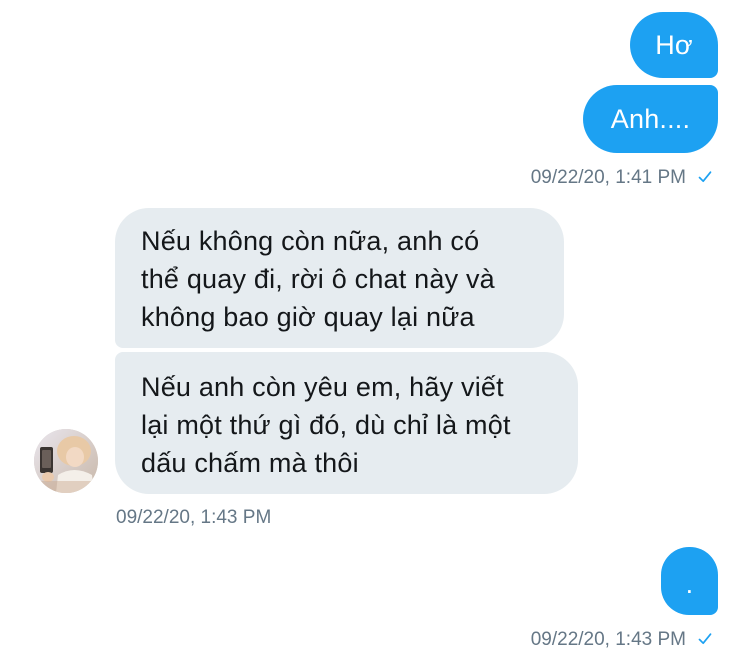 The width and height of the screenshot is (750, 661). I want to click on avatar, so click(66, 461).